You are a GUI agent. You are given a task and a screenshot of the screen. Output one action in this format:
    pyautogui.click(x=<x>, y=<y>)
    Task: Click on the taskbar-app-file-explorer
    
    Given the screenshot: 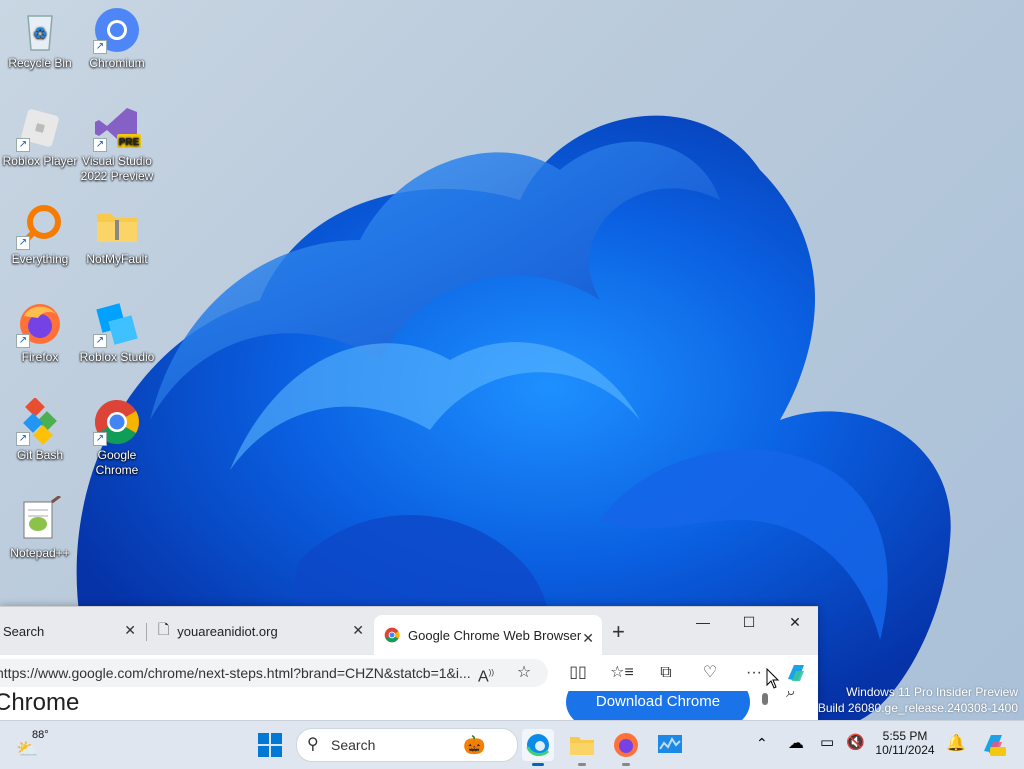 What is the action you would take?
    pyautogui.click(x=582, y=747)
    